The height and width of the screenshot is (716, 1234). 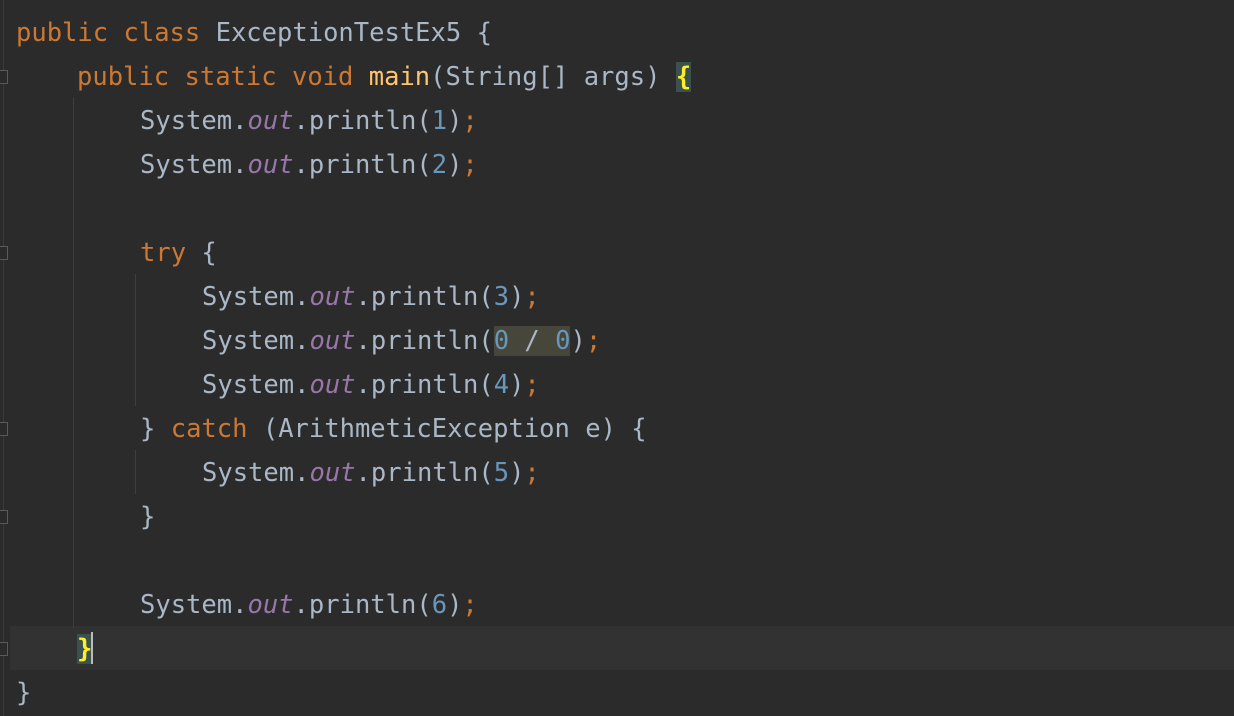 What do you see at coordinates (338, 33) in the screenshot?
I see `class-name: ExceptionTestEx5` at bounding box center [338, 33].